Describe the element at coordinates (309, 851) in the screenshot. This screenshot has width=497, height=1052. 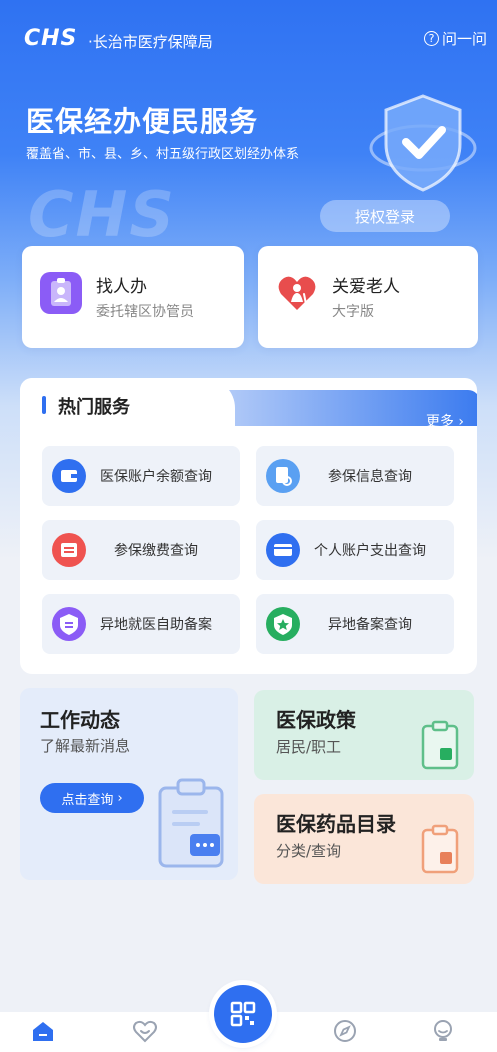
I see `drug-catalog-subtitle: 分类/查询` at that location.